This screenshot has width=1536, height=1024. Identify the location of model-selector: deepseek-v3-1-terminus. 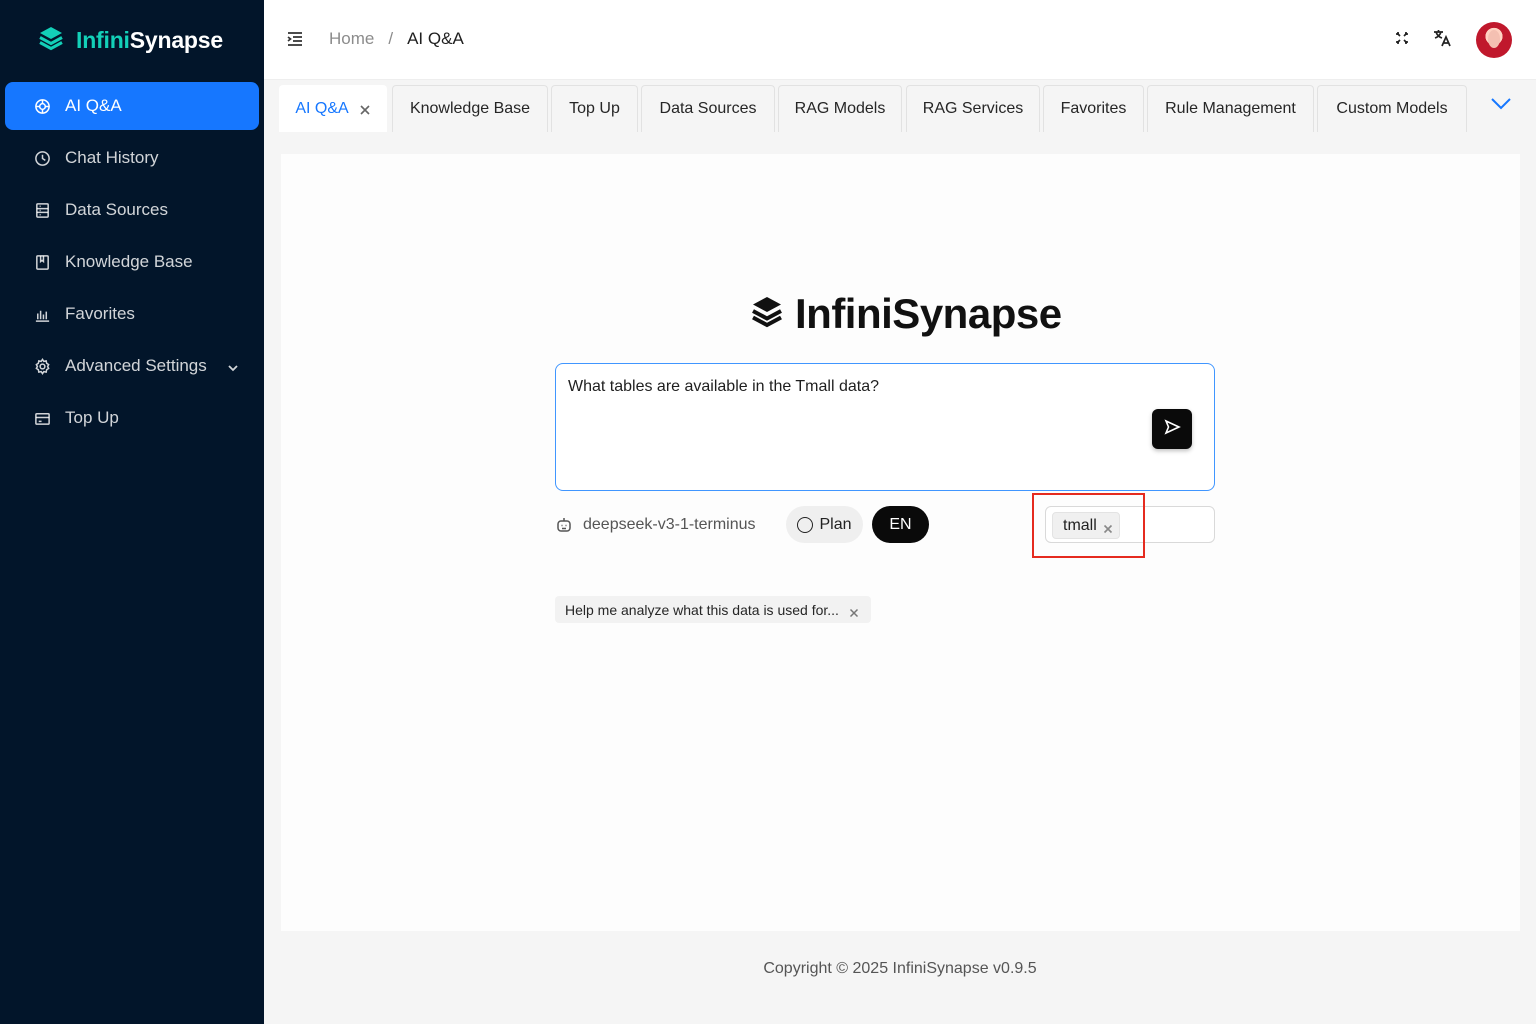
(655, 525).